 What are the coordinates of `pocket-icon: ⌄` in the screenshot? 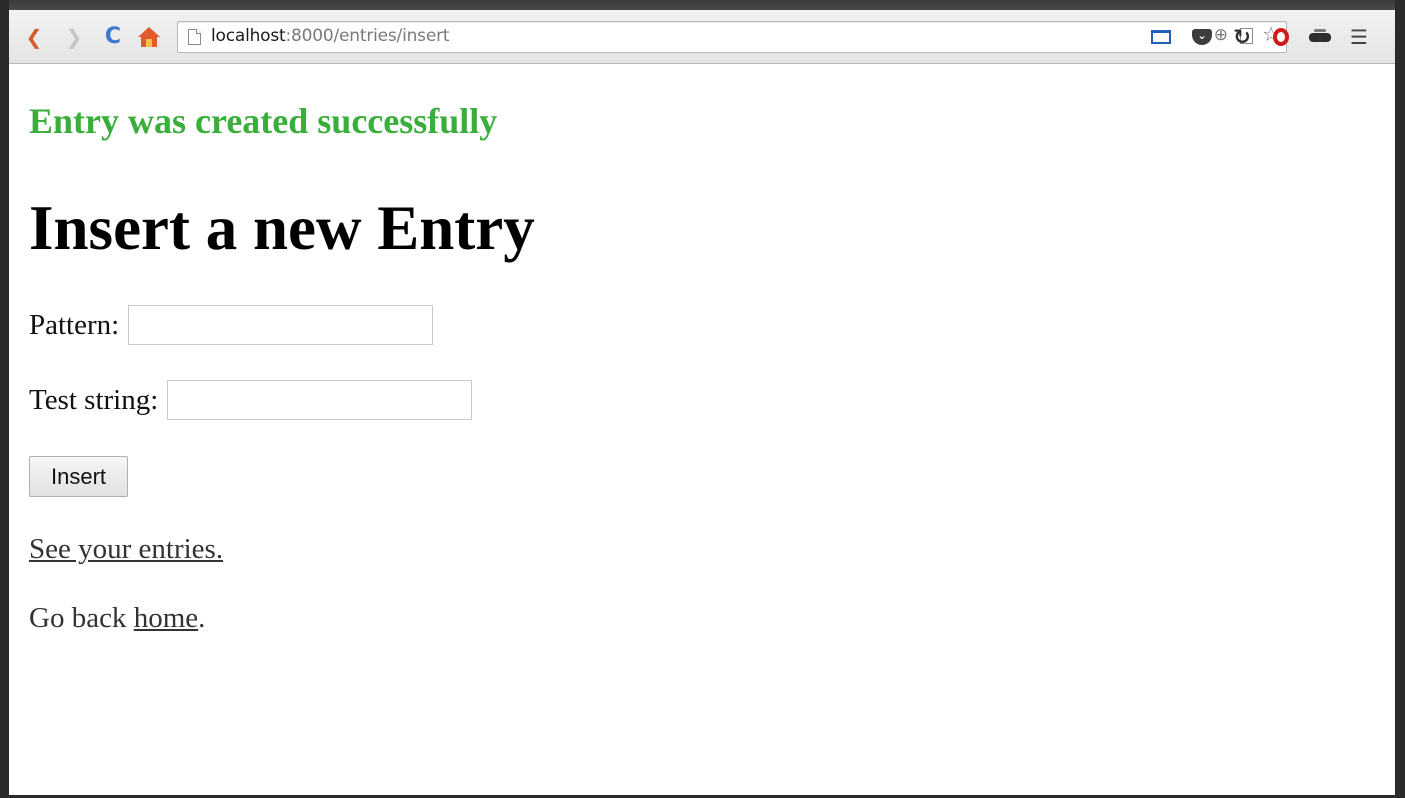 It's located at (1202, 37).